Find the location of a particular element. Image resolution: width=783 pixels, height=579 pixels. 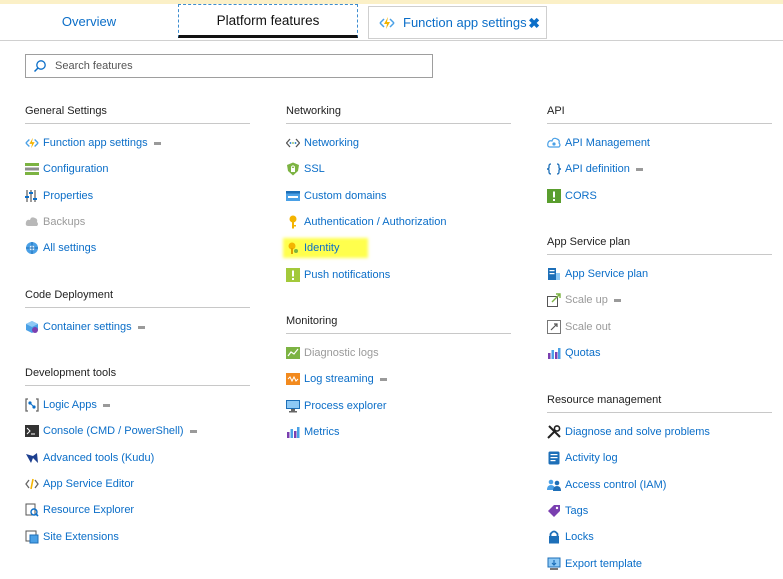

link-console: Console (CMD / PowerShell) is located at coordinates (137, 431).